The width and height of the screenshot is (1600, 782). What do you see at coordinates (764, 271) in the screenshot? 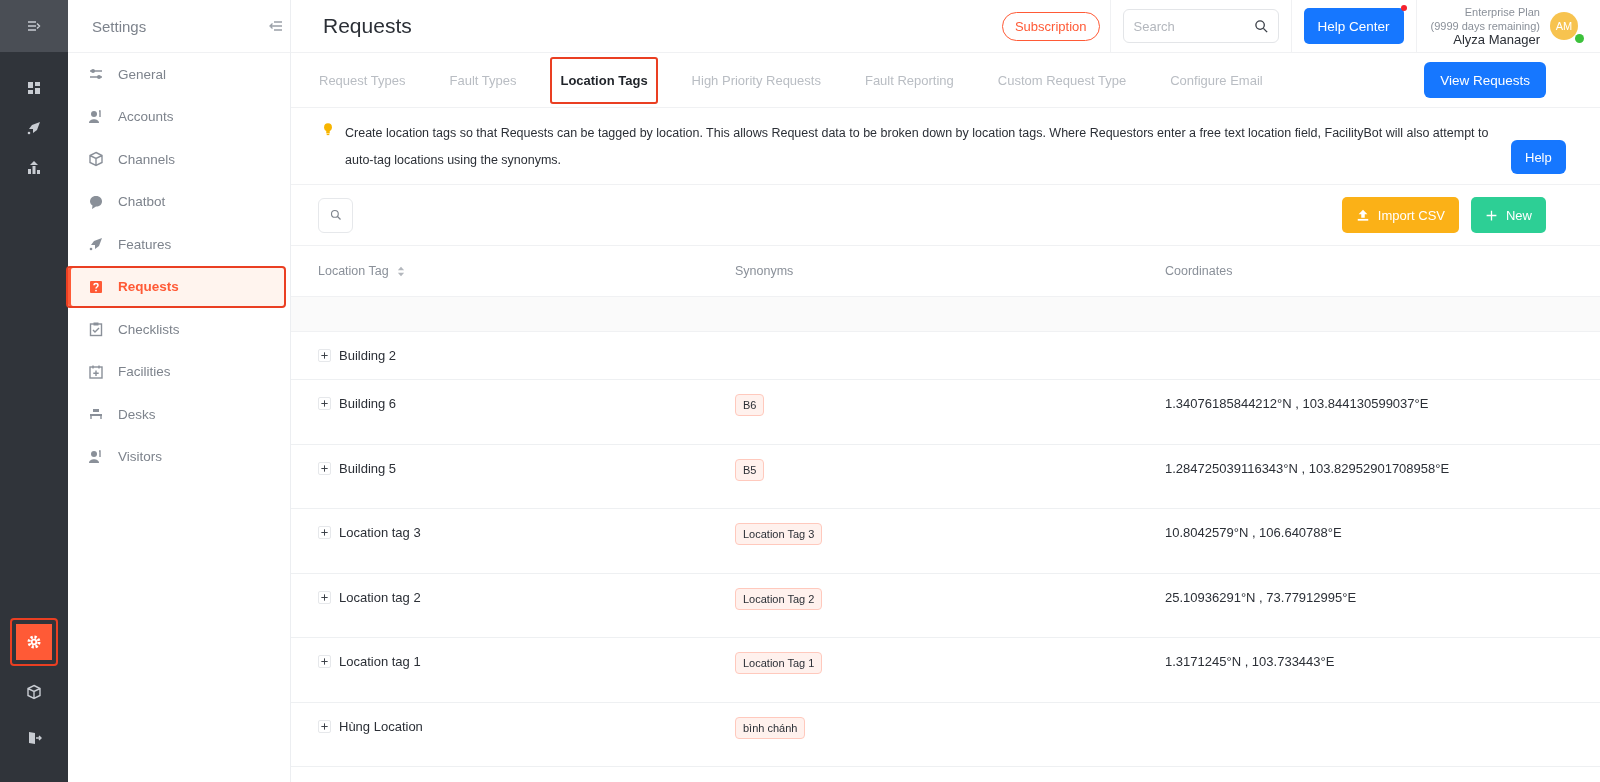
I see `column-header: Synonyms` at bounding box center [764, 271].